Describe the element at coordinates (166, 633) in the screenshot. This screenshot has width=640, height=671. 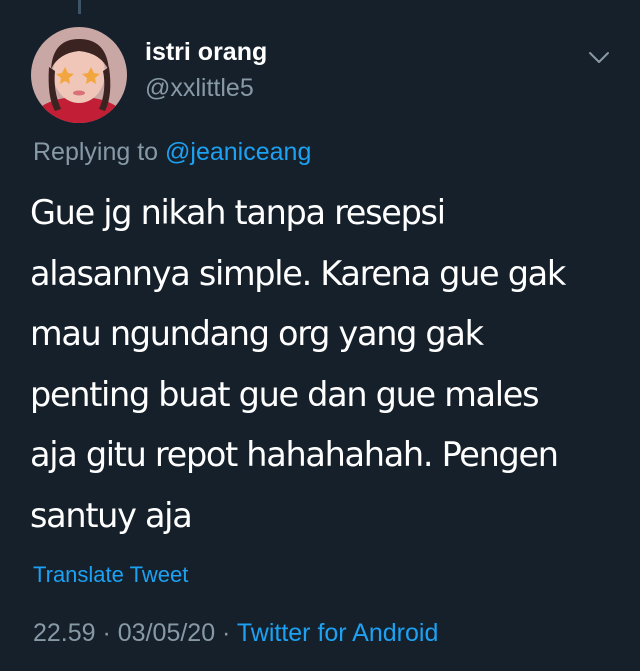
I see `tweet-date: 03/05/20` at that location.